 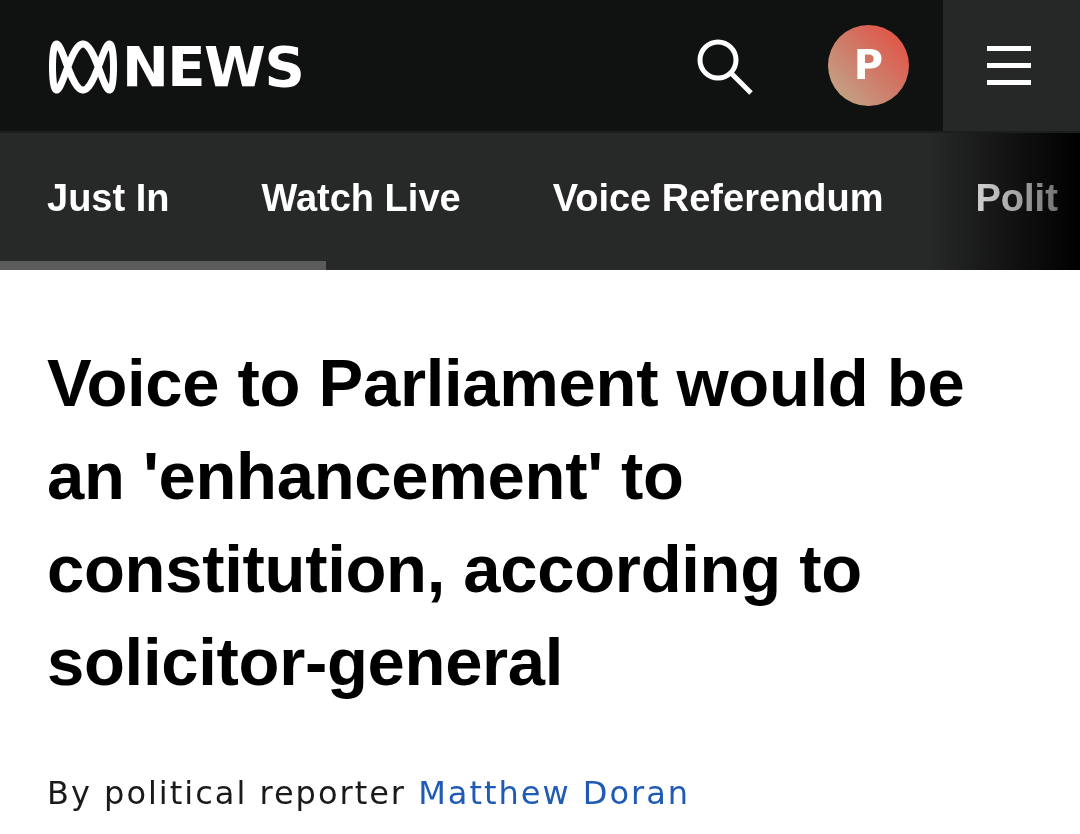 I want to click on home-logo-link: NEWS, so click(x=176, y=66).